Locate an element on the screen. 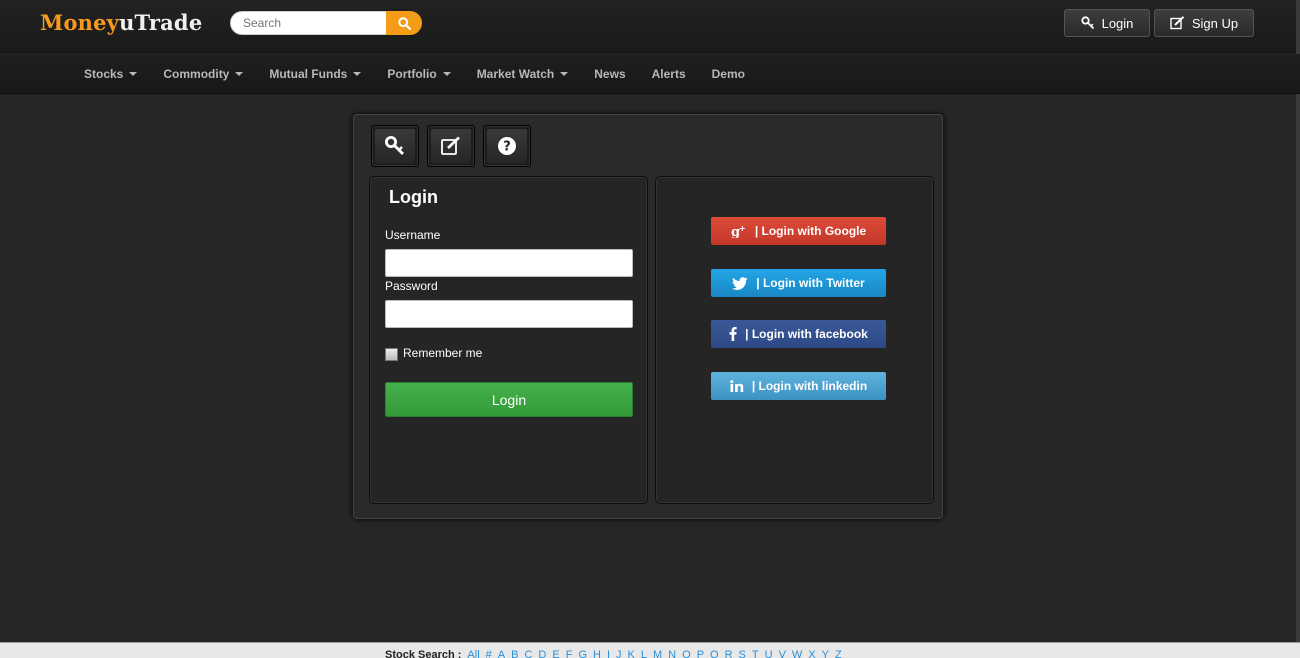  header-login-label: Login is located at coordinates (1117, 23).